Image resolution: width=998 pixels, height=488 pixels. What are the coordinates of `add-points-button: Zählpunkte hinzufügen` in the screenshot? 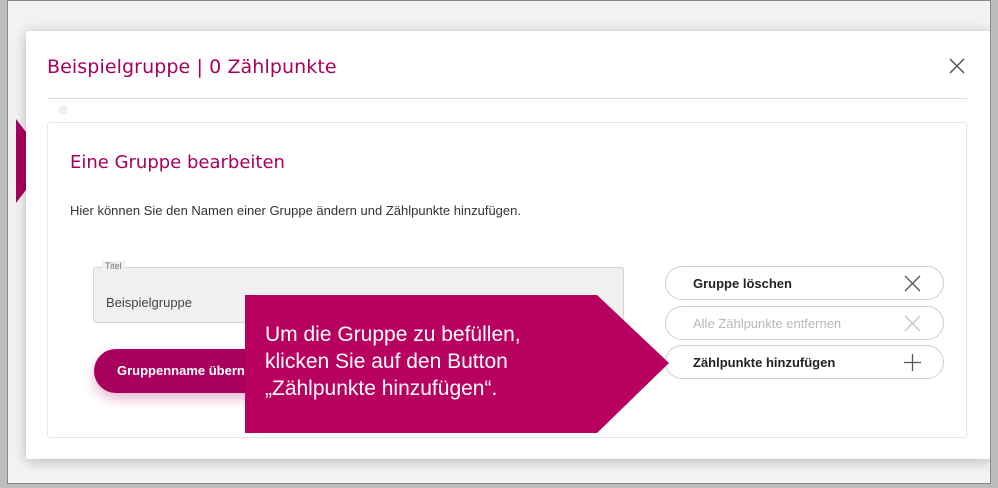 It's located at (804, 362).